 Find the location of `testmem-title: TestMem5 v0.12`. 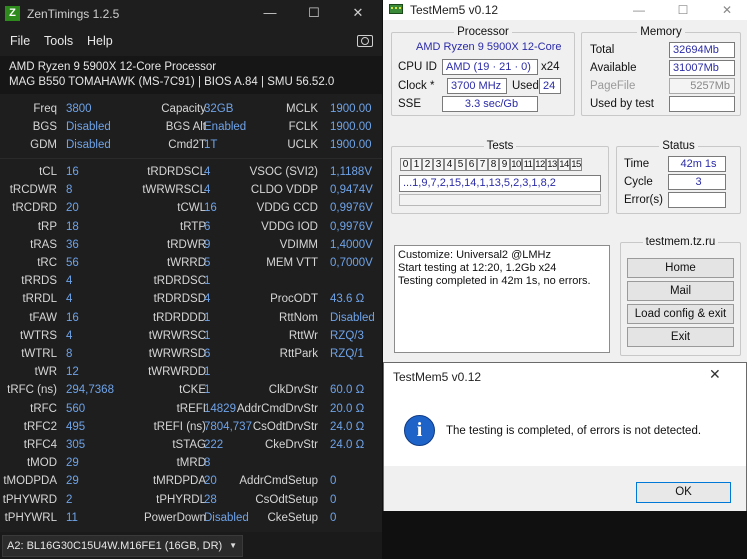

testmem-title: TestMem5 v0.12 is located at coordinates (454, 10).